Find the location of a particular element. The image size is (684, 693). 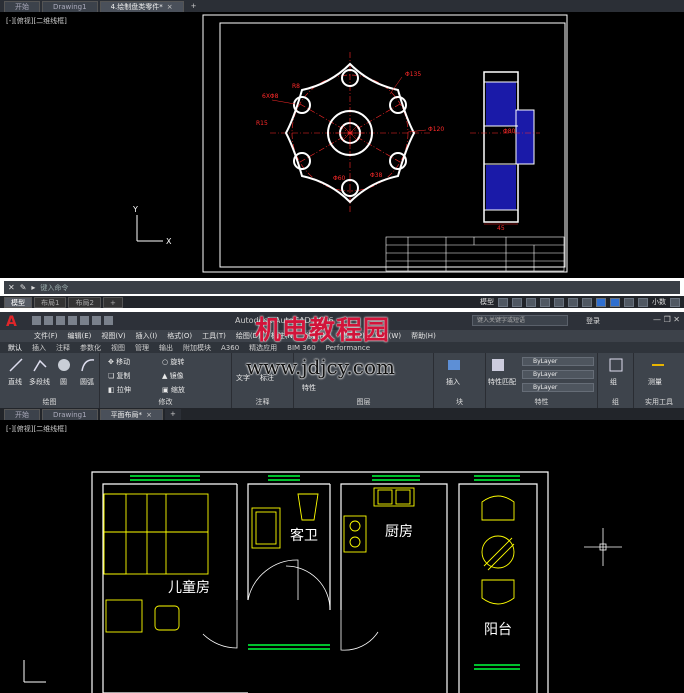

insert-button: 插入 is located at coordinates (453, 382).